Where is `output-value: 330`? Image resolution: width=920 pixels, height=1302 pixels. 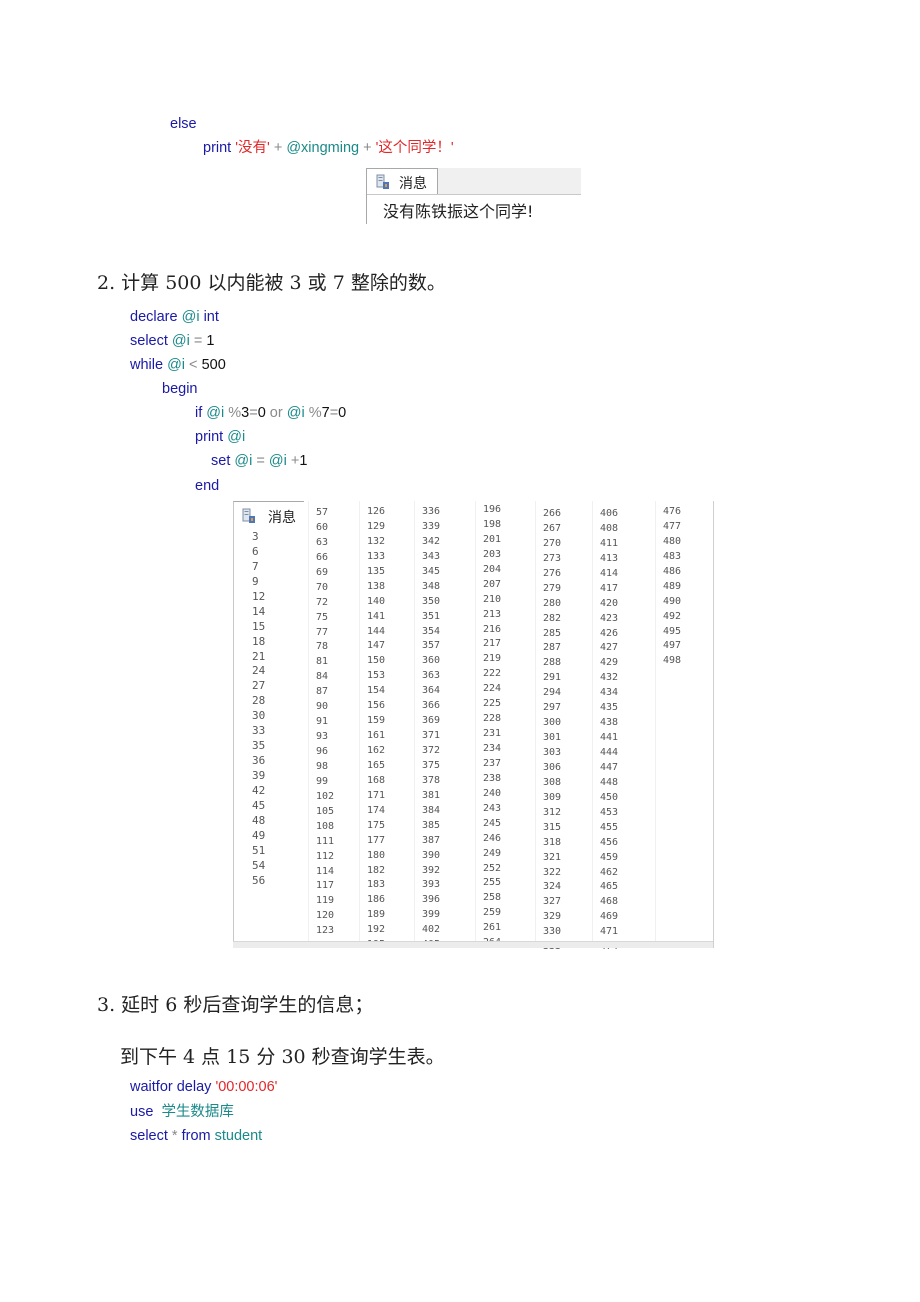 output-value: 330 is located at coordinates (552, 932).